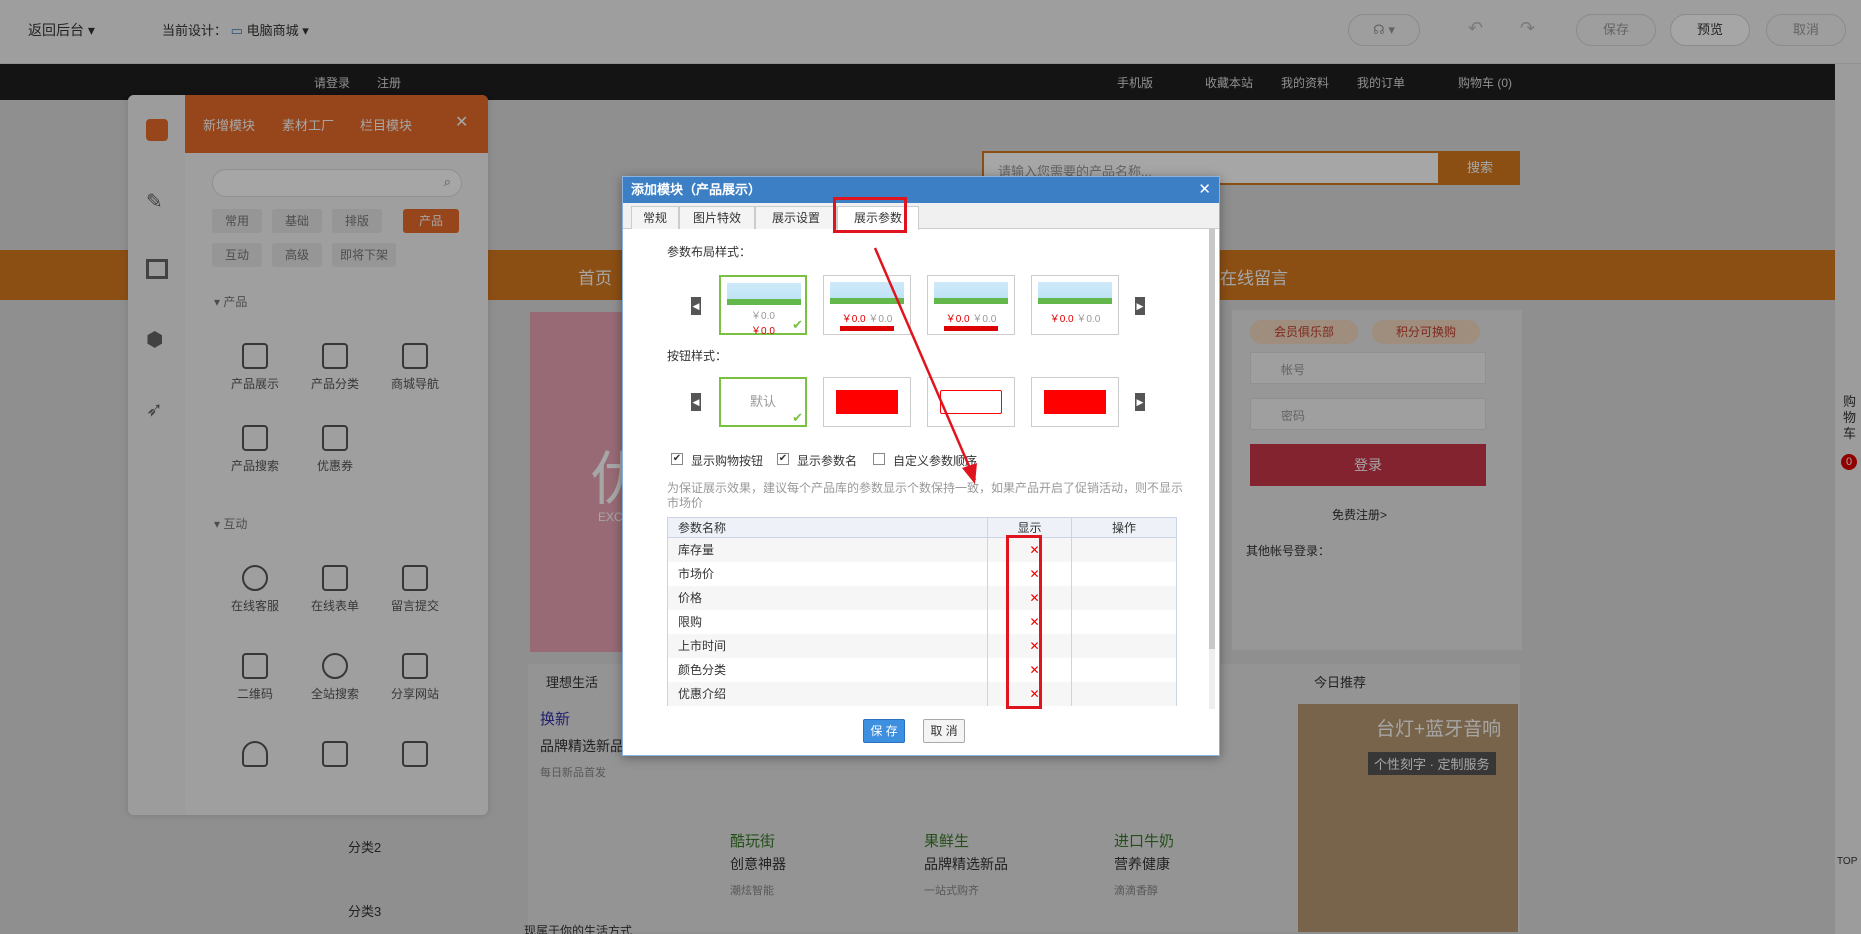  What do you see at coordinates (696, 402) in the screenshot?
I see `prev-button-arrow: ◀` at bounding box center [696, 402].